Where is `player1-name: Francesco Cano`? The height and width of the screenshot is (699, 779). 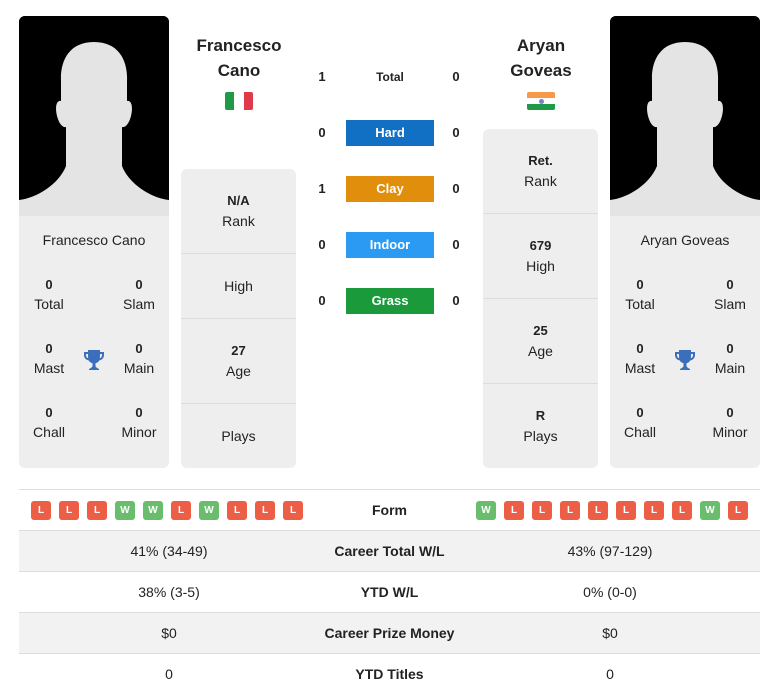 player1-name: Francesco Cano is located at coordinates (239, 58).